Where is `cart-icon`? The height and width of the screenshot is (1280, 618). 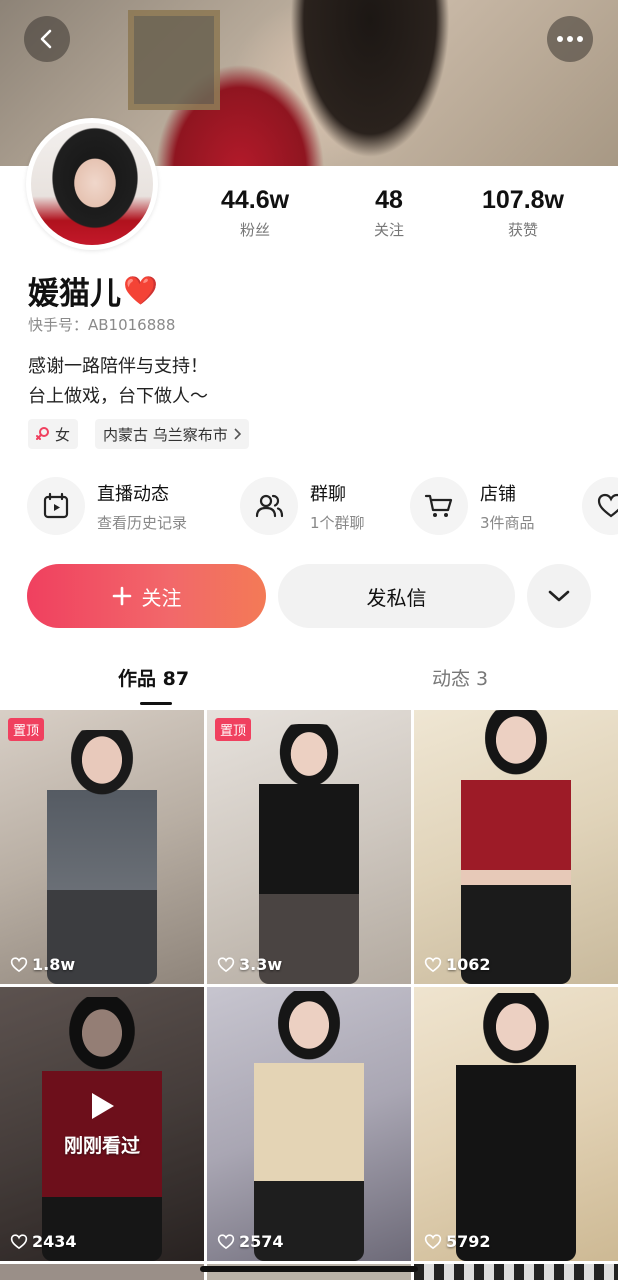
cart-icon is located at coordinates (438, 505).